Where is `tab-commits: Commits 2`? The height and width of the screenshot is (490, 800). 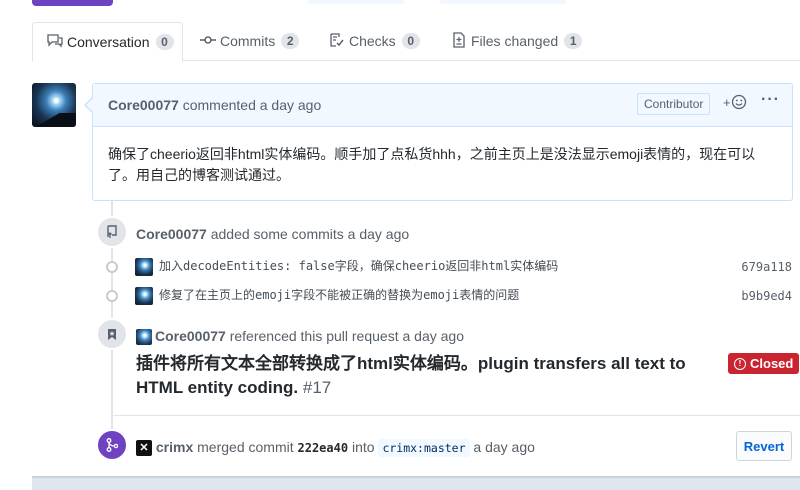 tab-commits: Commits 2 is located at coordinates (250, 41).